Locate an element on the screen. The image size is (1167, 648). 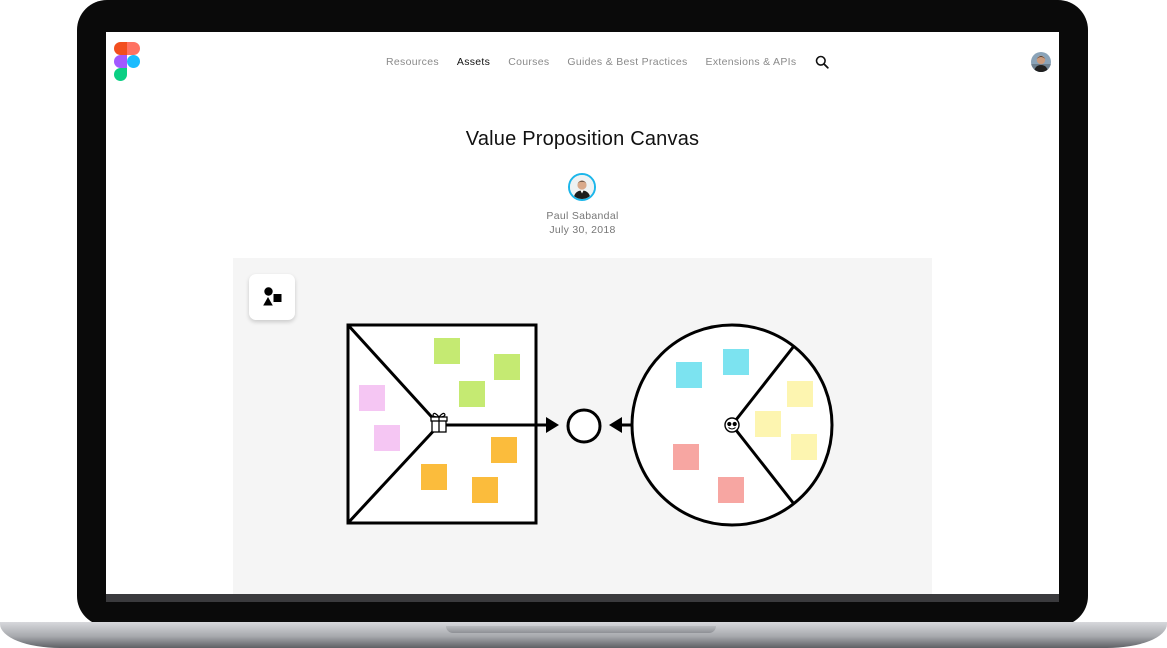
nav-assets: Assets is located at coordinates (473, 62).